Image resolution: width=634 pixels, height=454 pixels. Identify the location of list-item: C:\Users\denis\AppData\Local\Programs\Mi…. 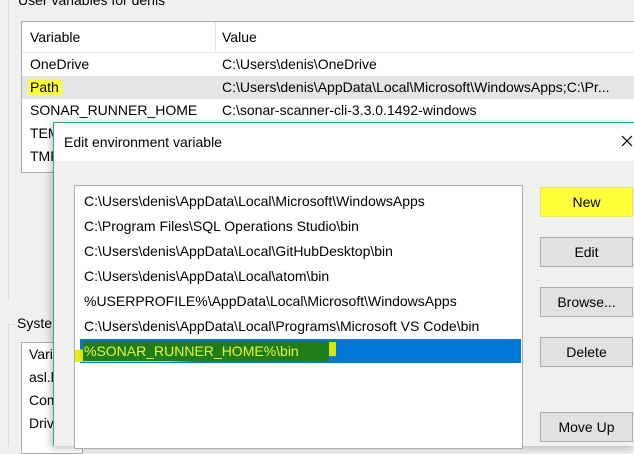
(298, 326).